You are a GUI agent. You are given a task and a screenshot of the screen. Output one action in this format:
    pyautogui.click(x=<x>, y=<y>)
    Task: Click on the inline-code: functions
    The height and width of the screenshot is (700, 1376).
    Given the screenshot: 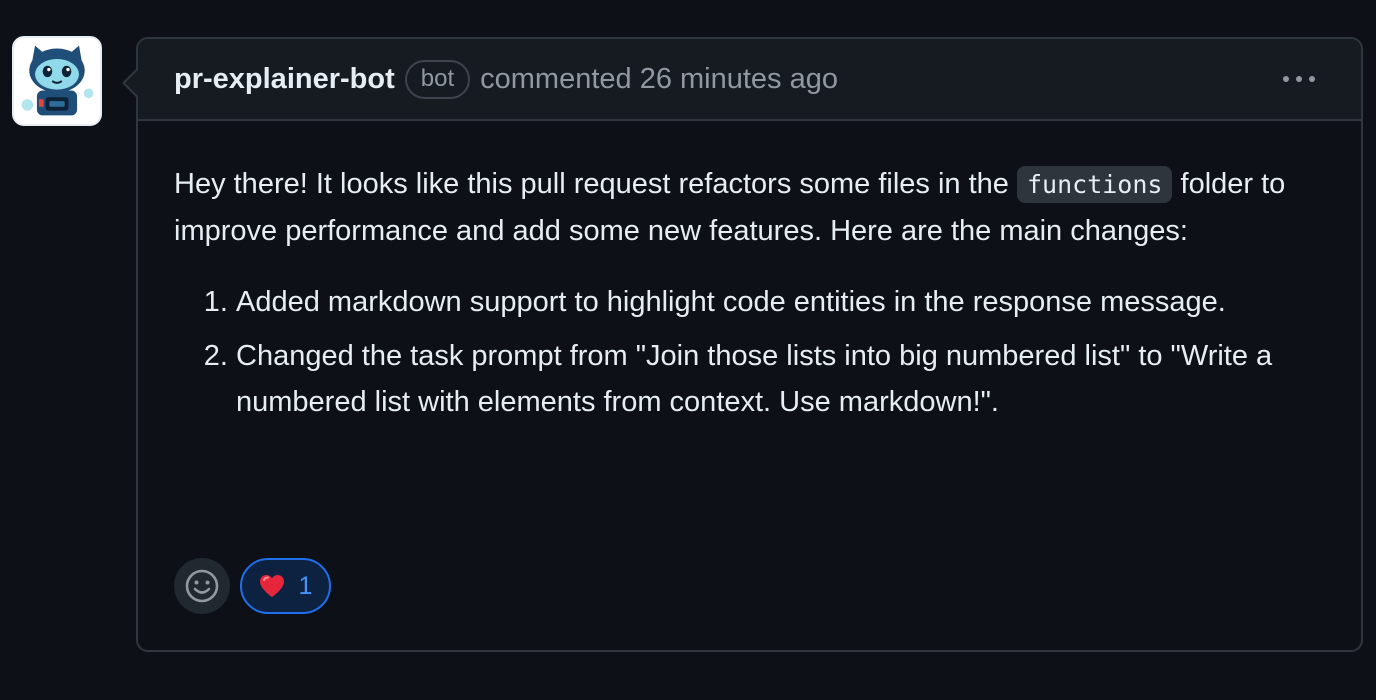 What is the action you would take?
    pyautogui.click(x=1094, y=184)
    